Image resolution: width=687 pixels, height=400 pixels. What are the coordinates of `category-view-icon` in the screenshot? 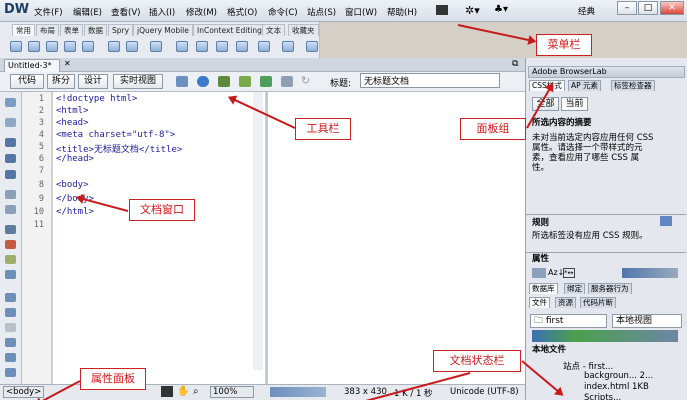 It's located at (539, 273).